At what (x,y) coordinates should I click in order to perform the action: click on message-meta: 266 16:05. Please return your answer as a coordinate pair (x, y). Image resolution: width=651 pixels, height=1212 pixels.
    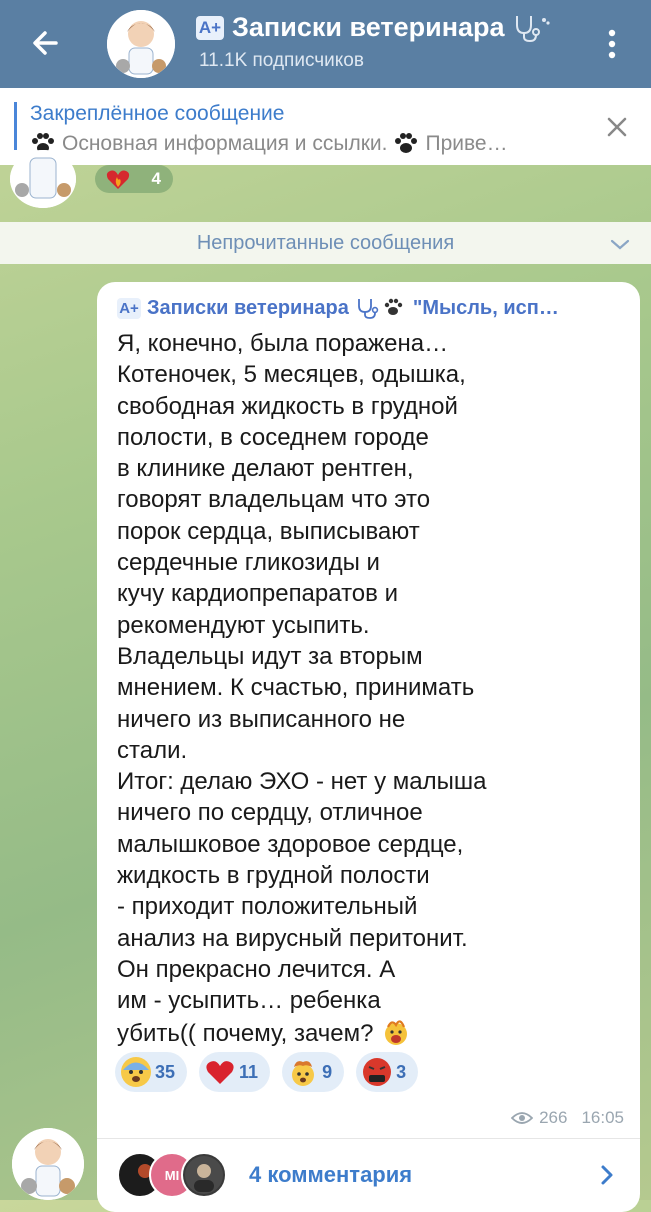
    Looking at the image, I should click on (567, 1118).